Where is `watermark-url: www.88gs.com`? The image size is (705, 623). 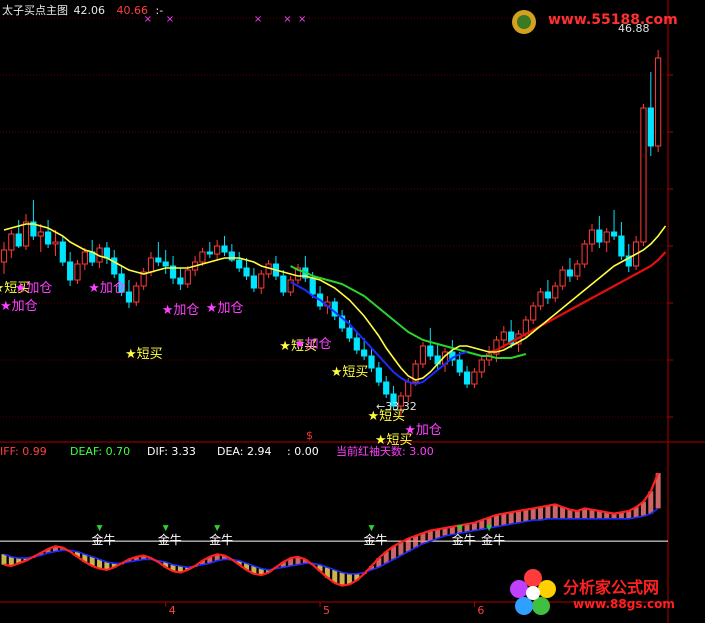
watermark-url: www.88gs.com is located at coordinates (624, 604).